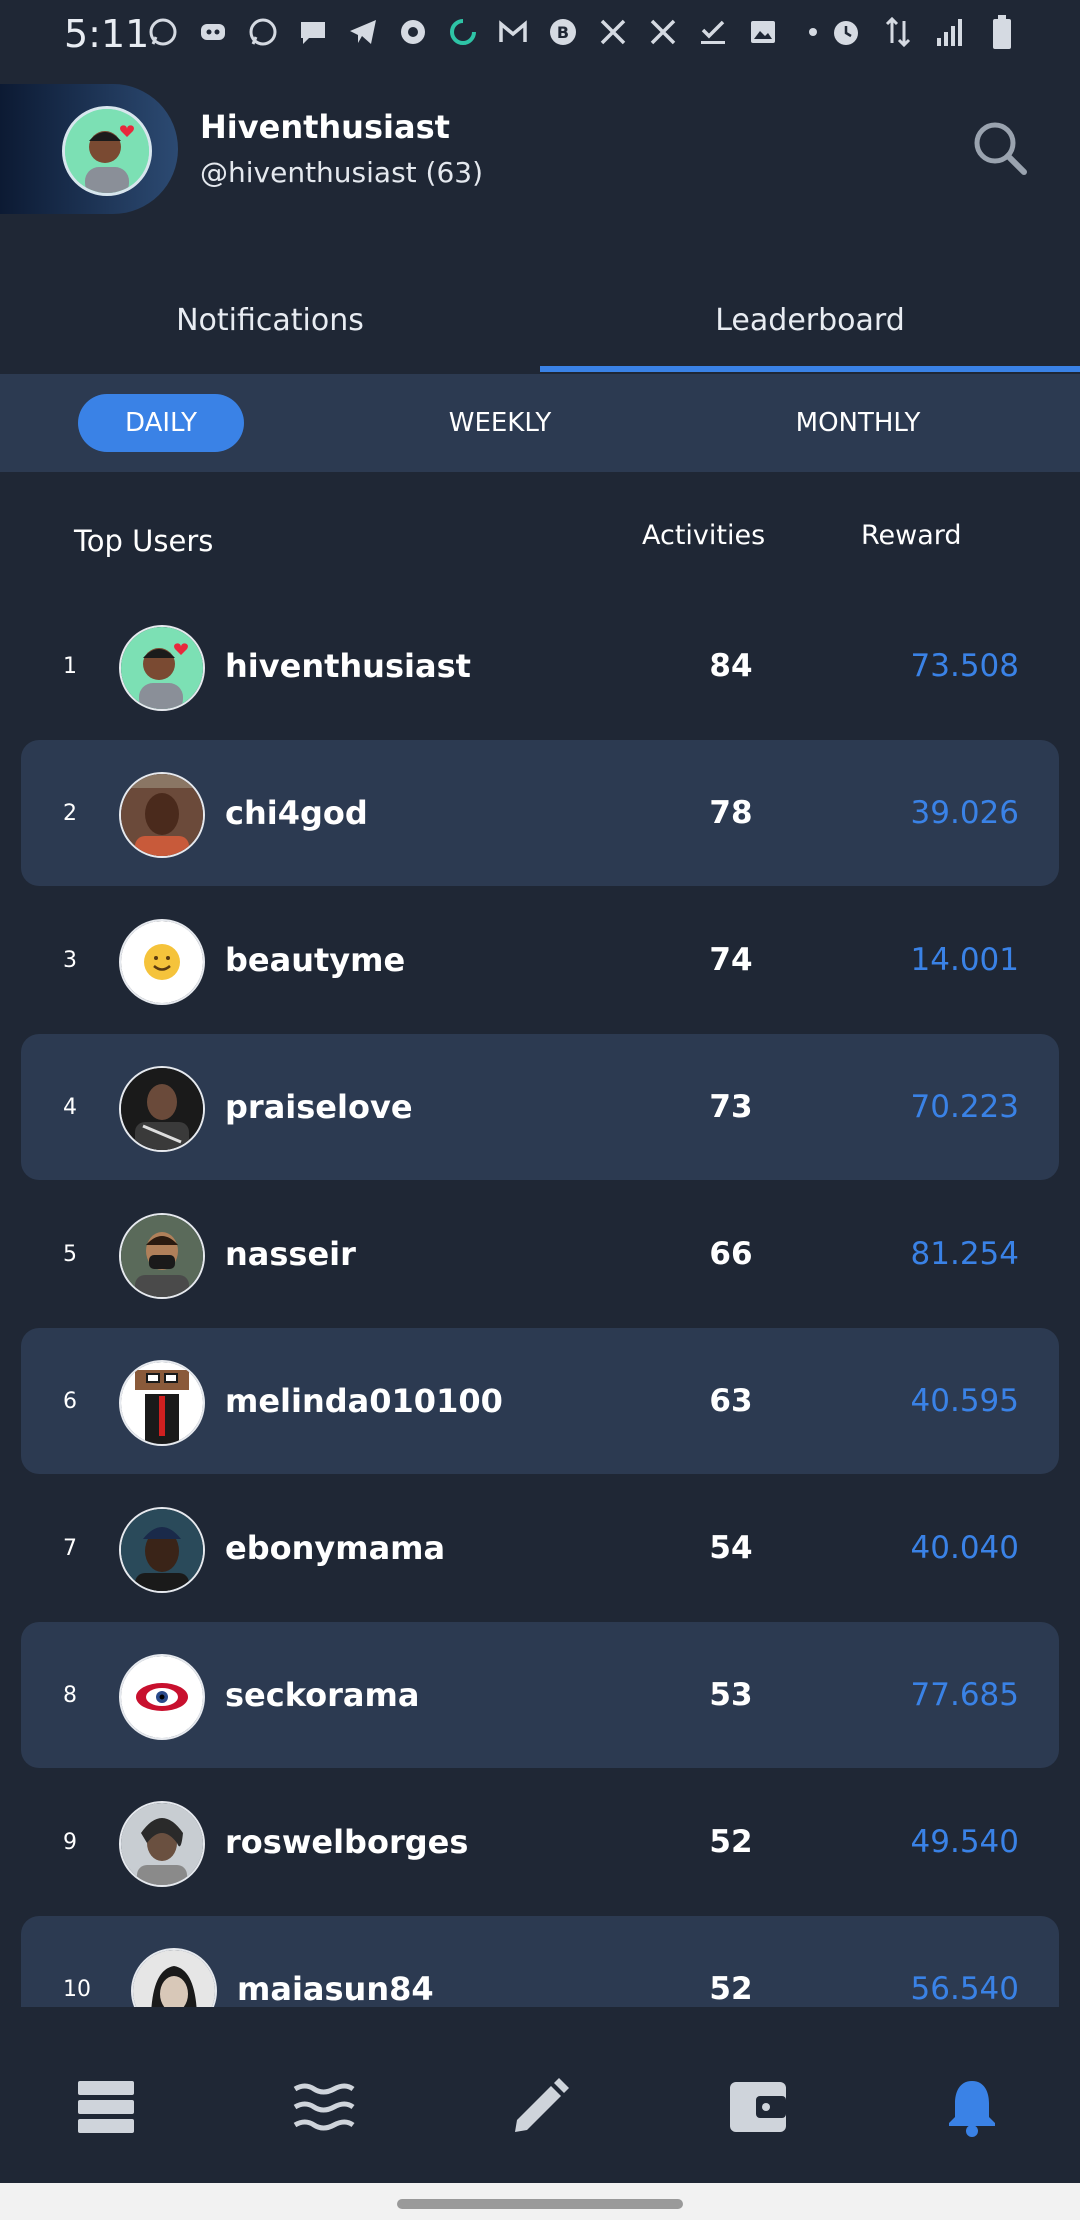 This screenshot has height=2220, width=1080. Describe the element at coordinates (704, 535) in the screenshot. I see `column-header-activities: Activities` at that location.